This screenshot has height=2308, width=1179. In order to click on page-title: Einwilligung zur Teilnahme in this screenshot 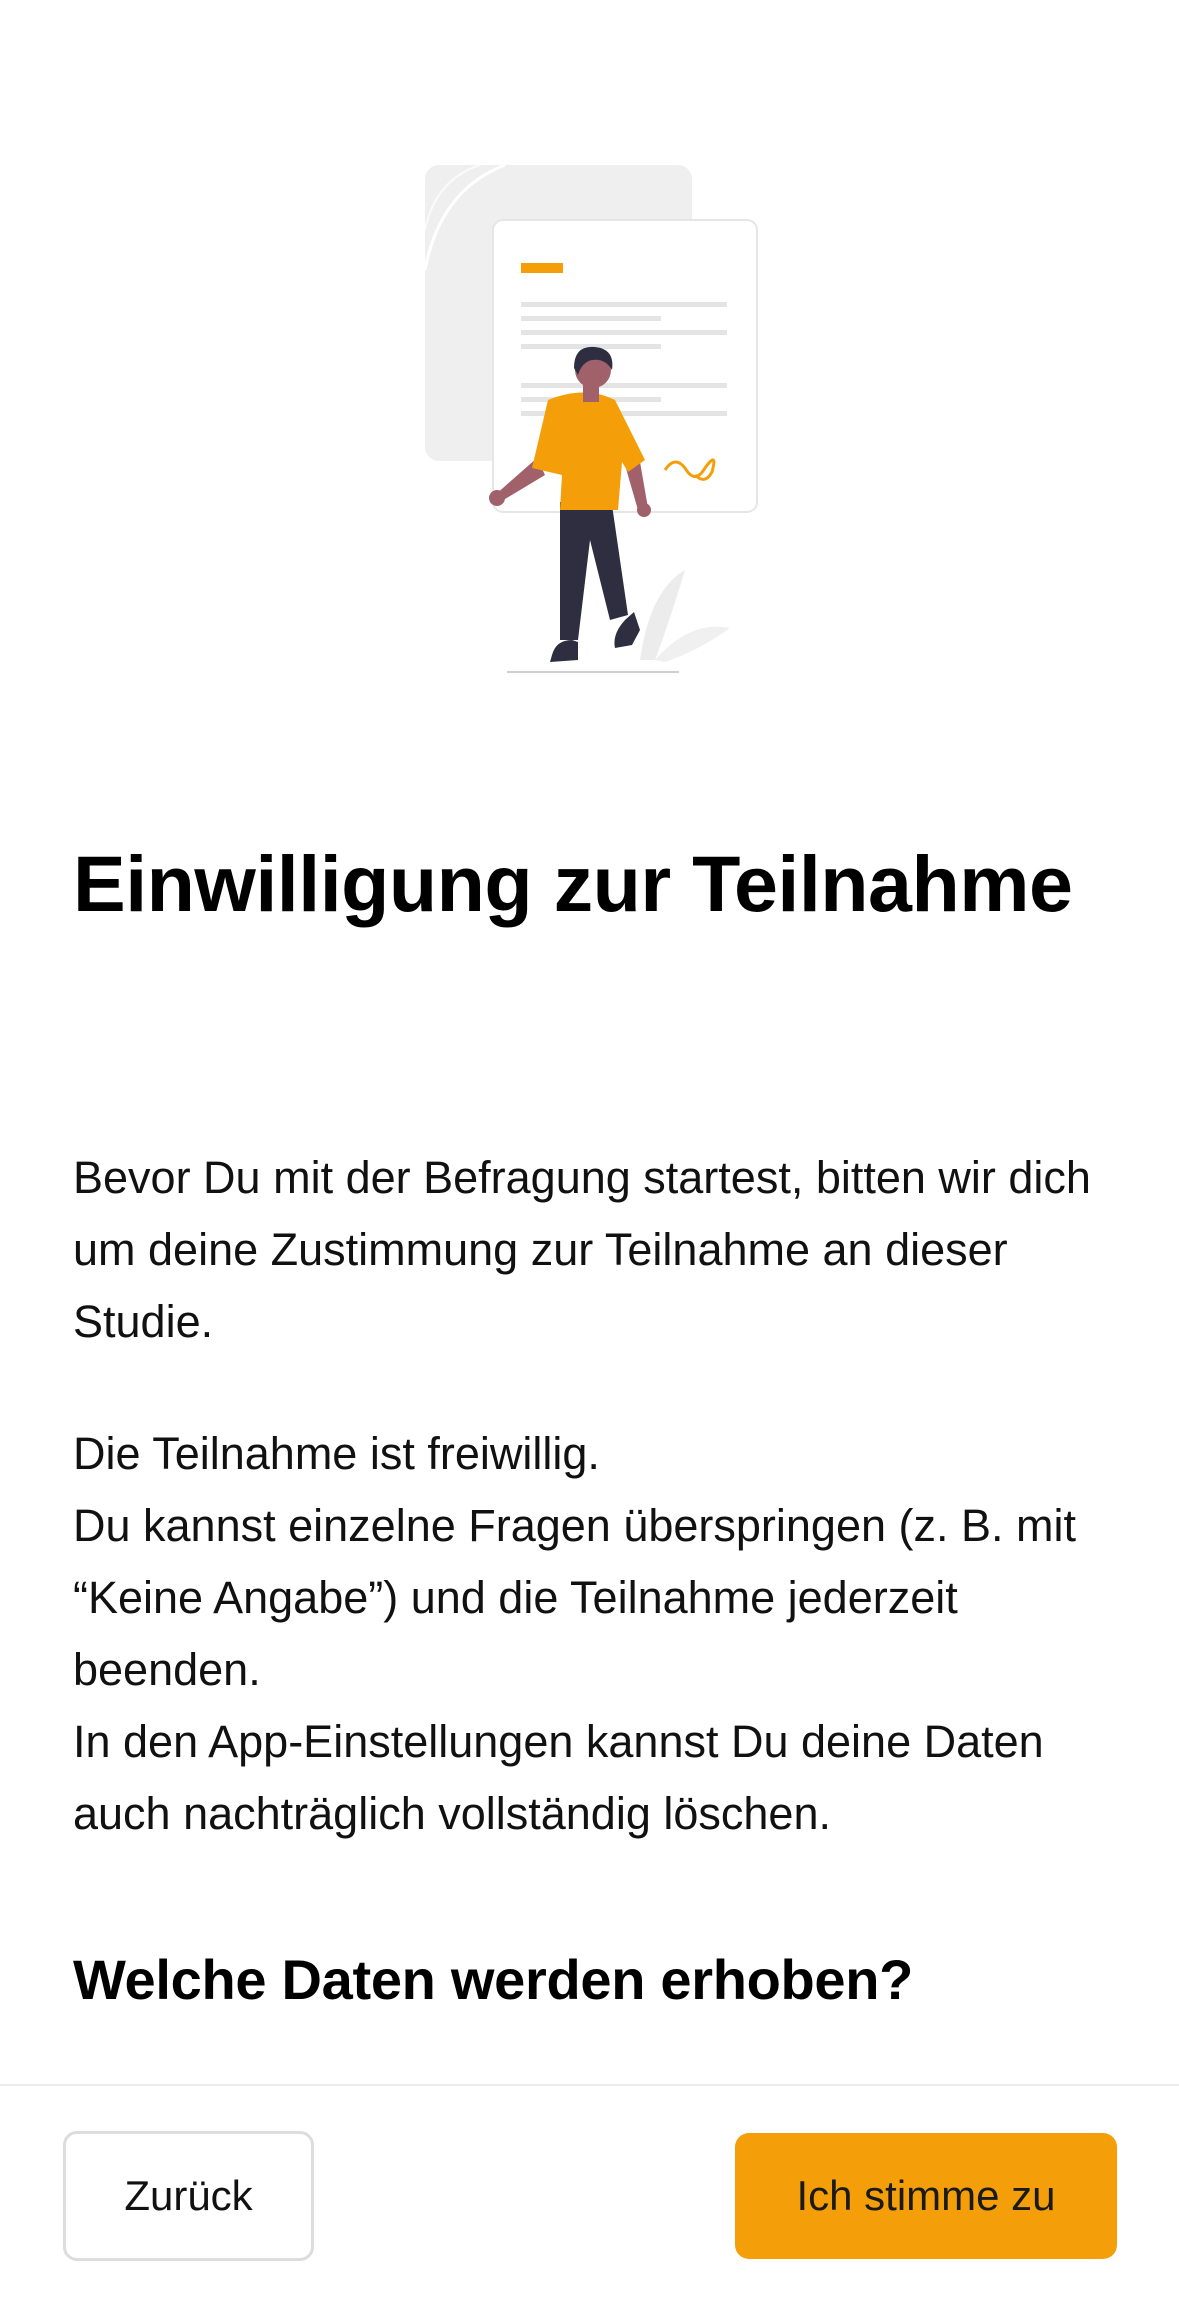, I will do `click(573, 883)`.